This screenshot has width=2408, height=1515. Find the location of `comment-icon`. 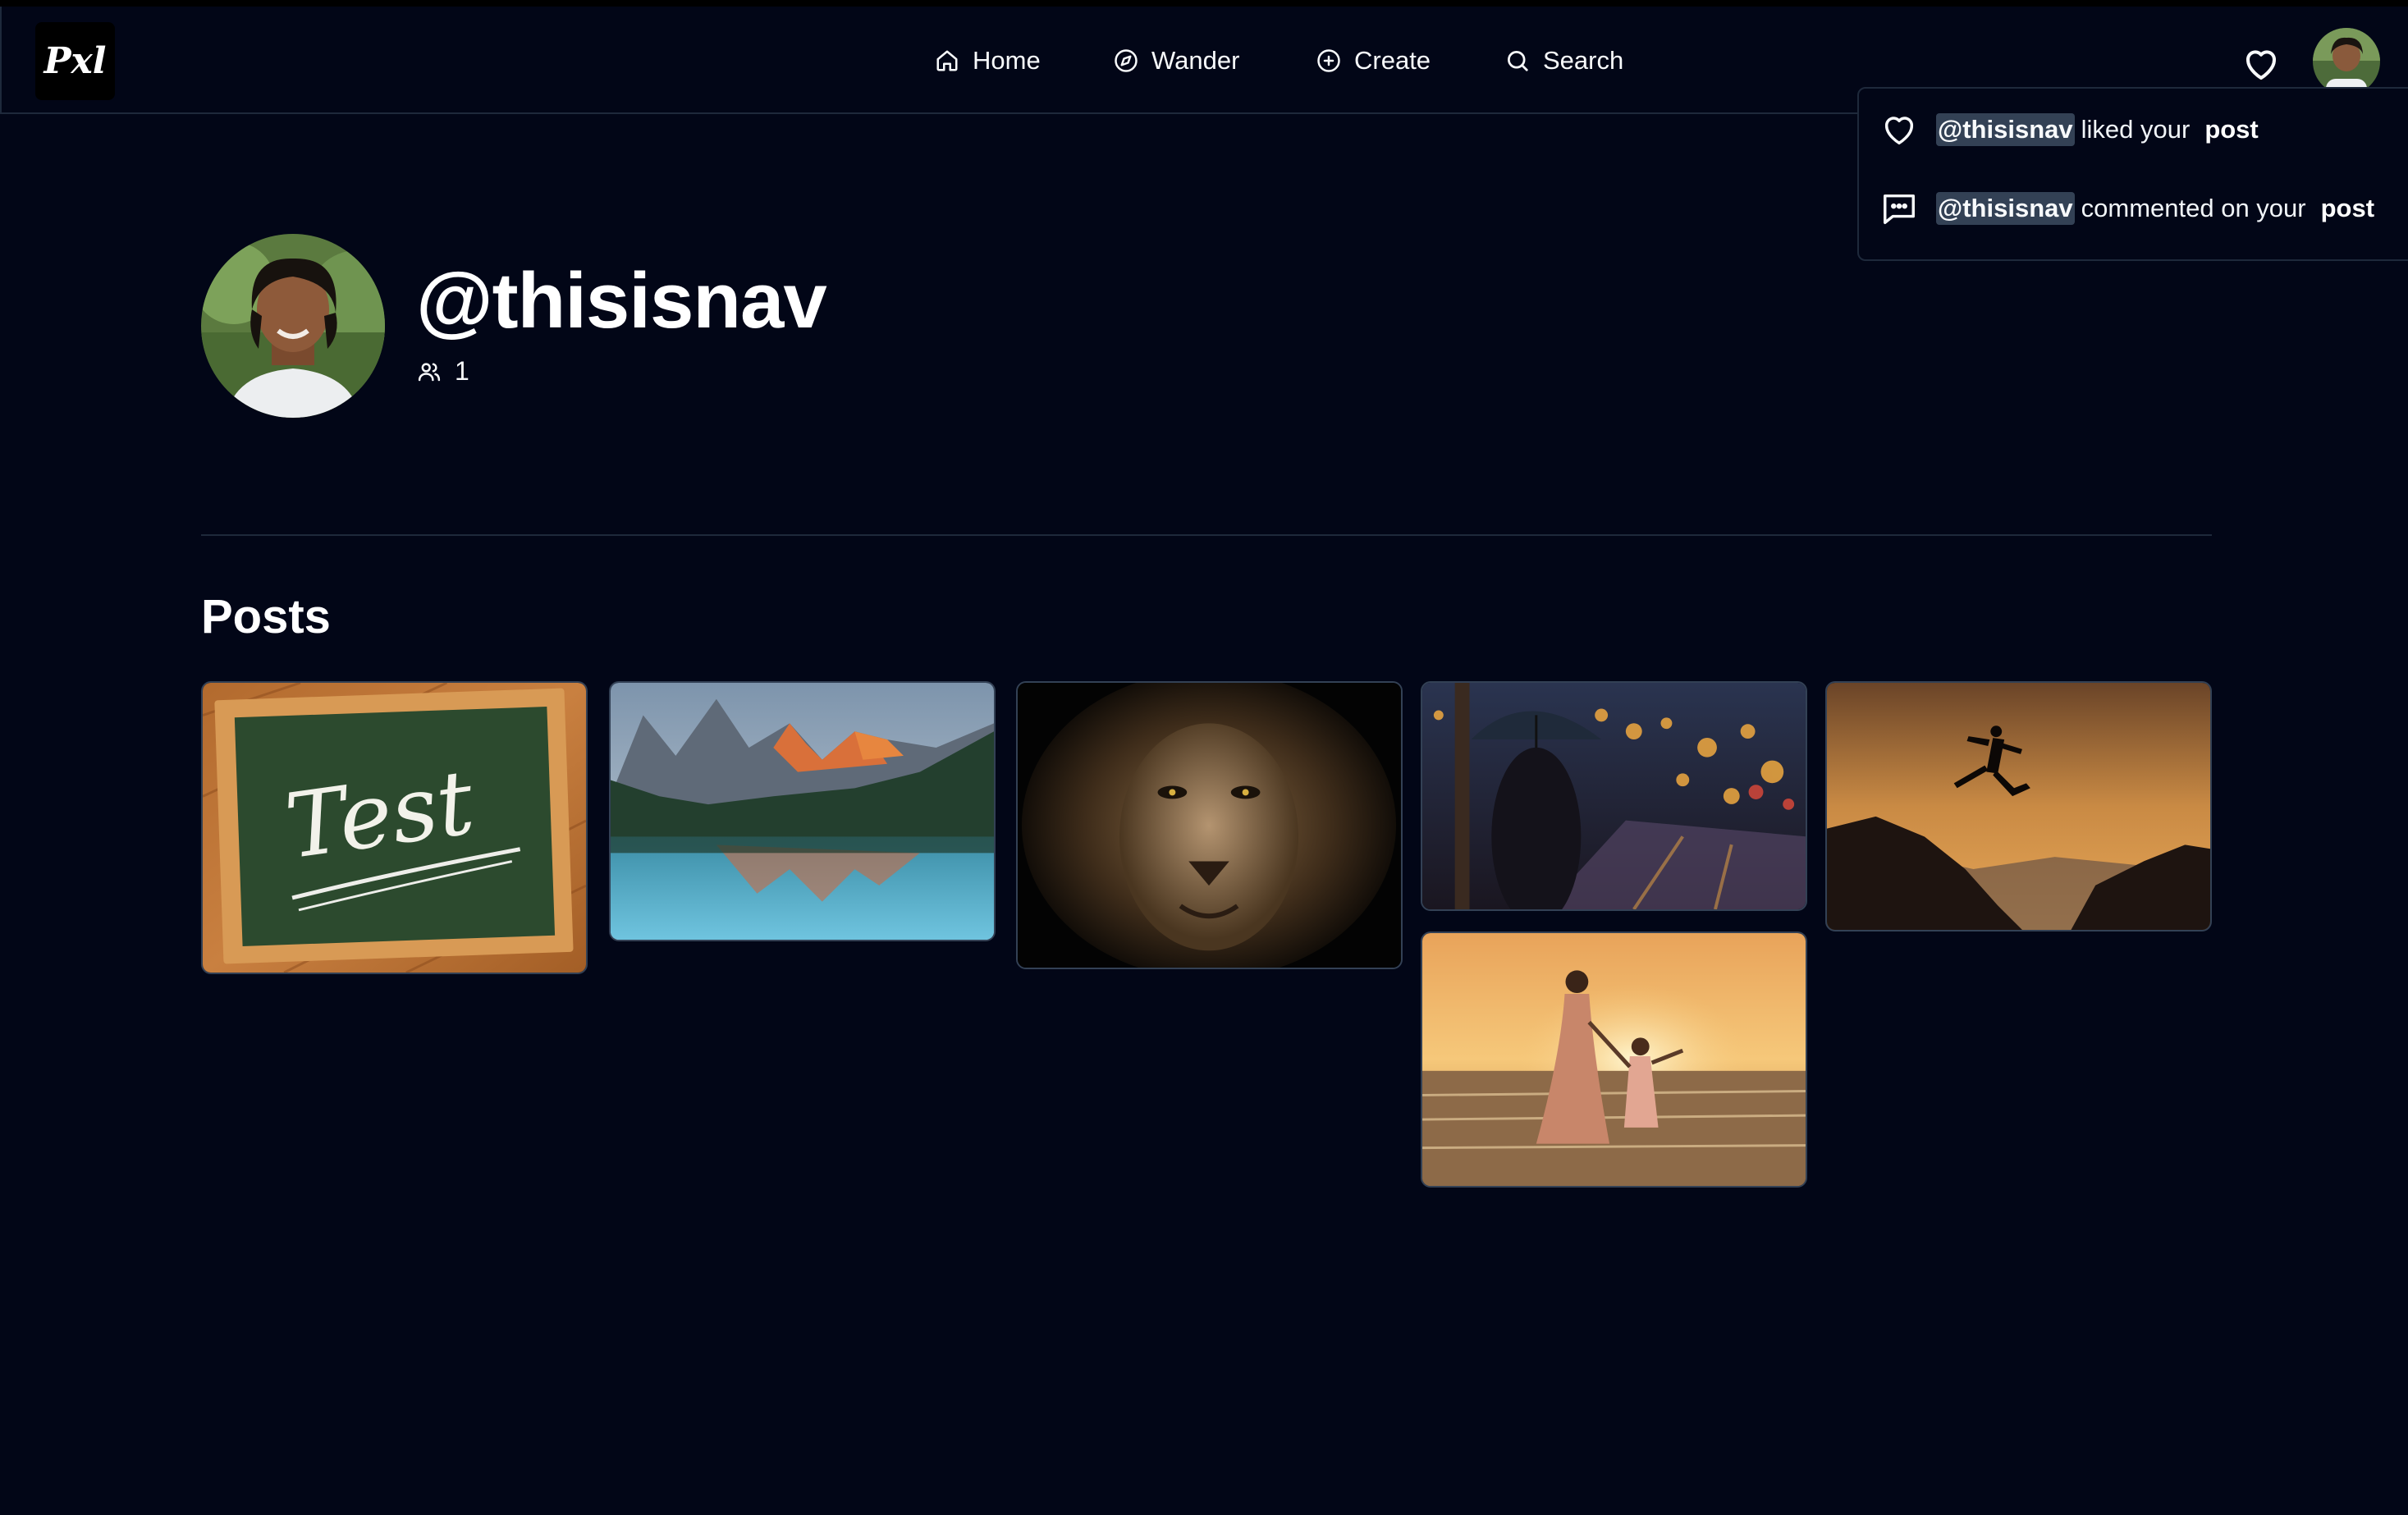

comment-icon is located at coordinates (1899, 209).